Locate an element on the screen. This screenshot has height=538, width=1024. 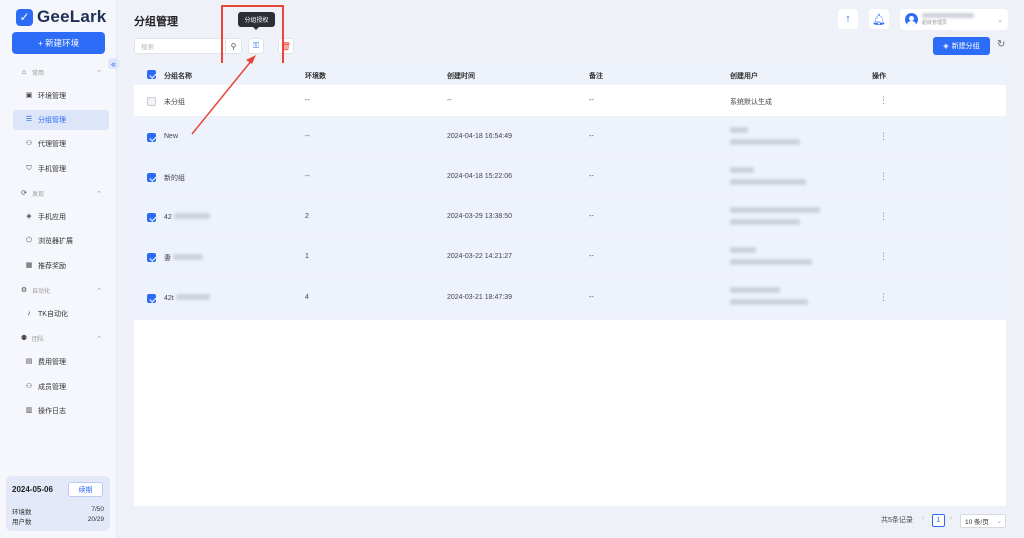
group-name: 妻 is located at coordinates (183, 258).